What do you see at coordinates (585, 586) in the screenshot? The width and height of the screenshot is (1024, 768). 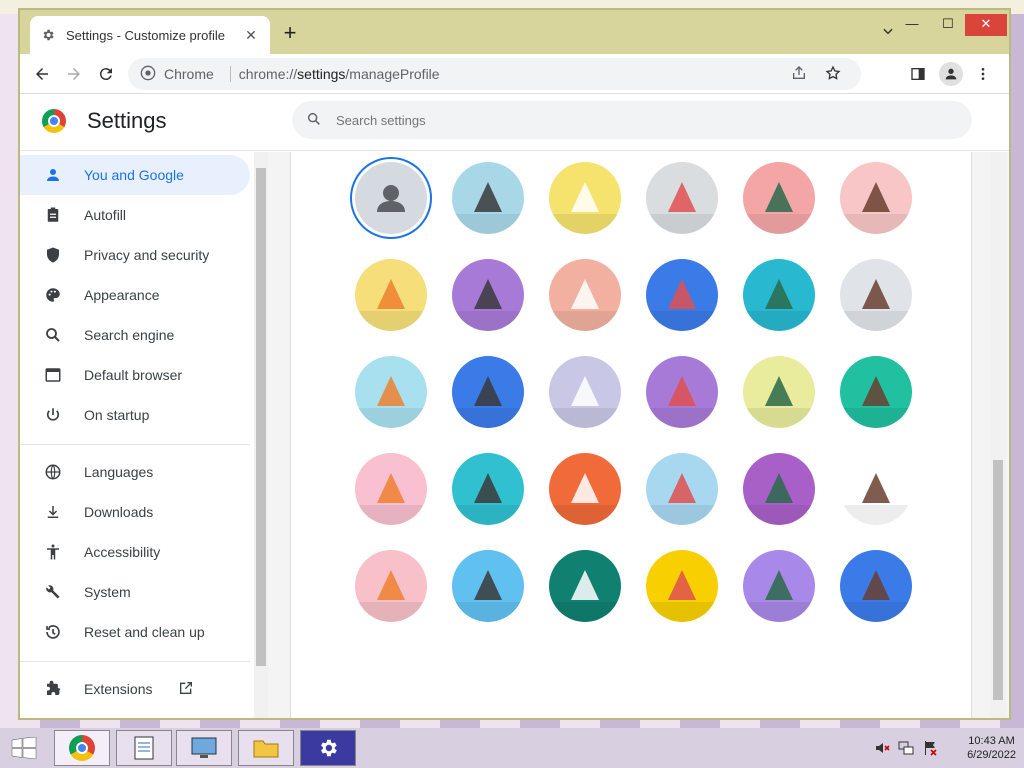 I see `avatar-watermelon` at bounding box center [585, 586].